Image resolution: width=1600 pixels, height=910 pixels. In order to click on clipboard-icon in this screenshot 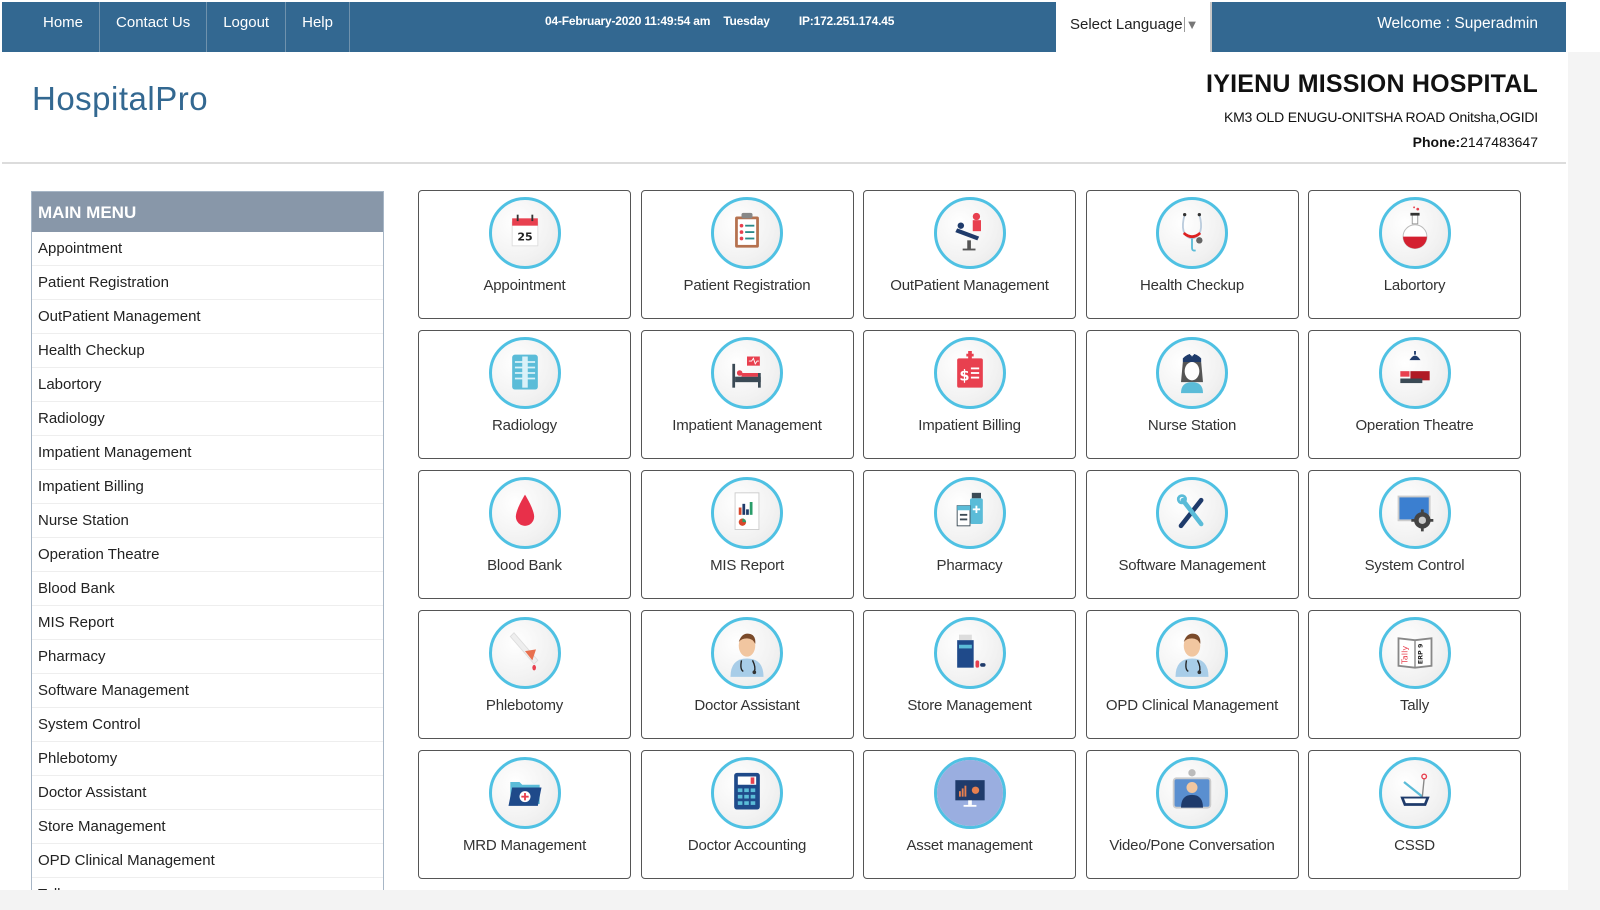, I will do `click(747, 233)`.